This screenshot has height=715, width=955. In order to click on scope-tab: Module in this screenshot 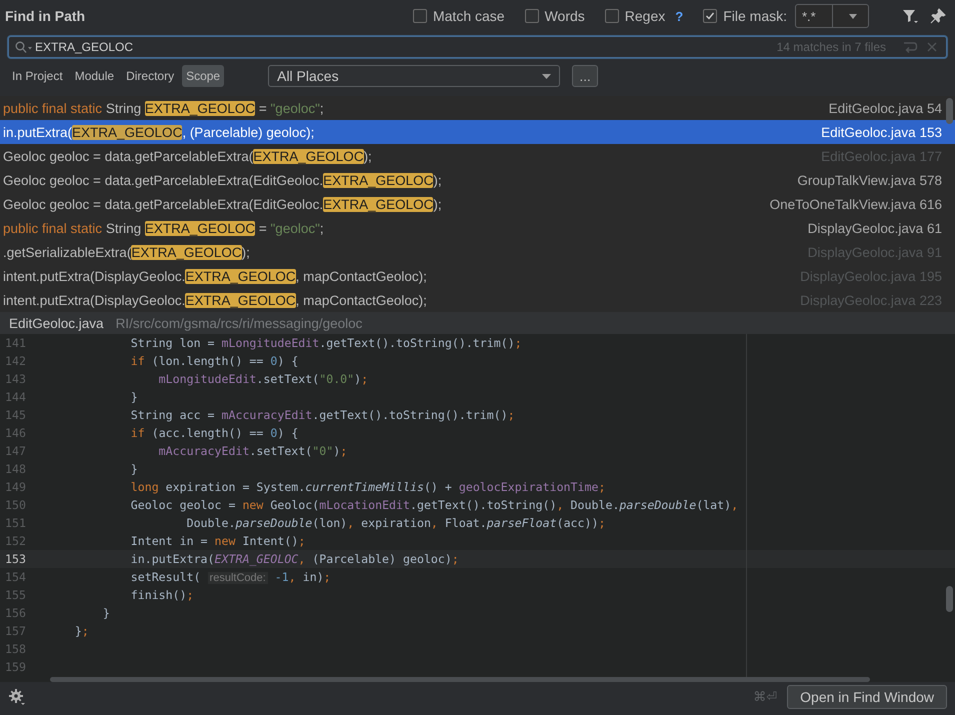, I will do `click(94, 76)`.